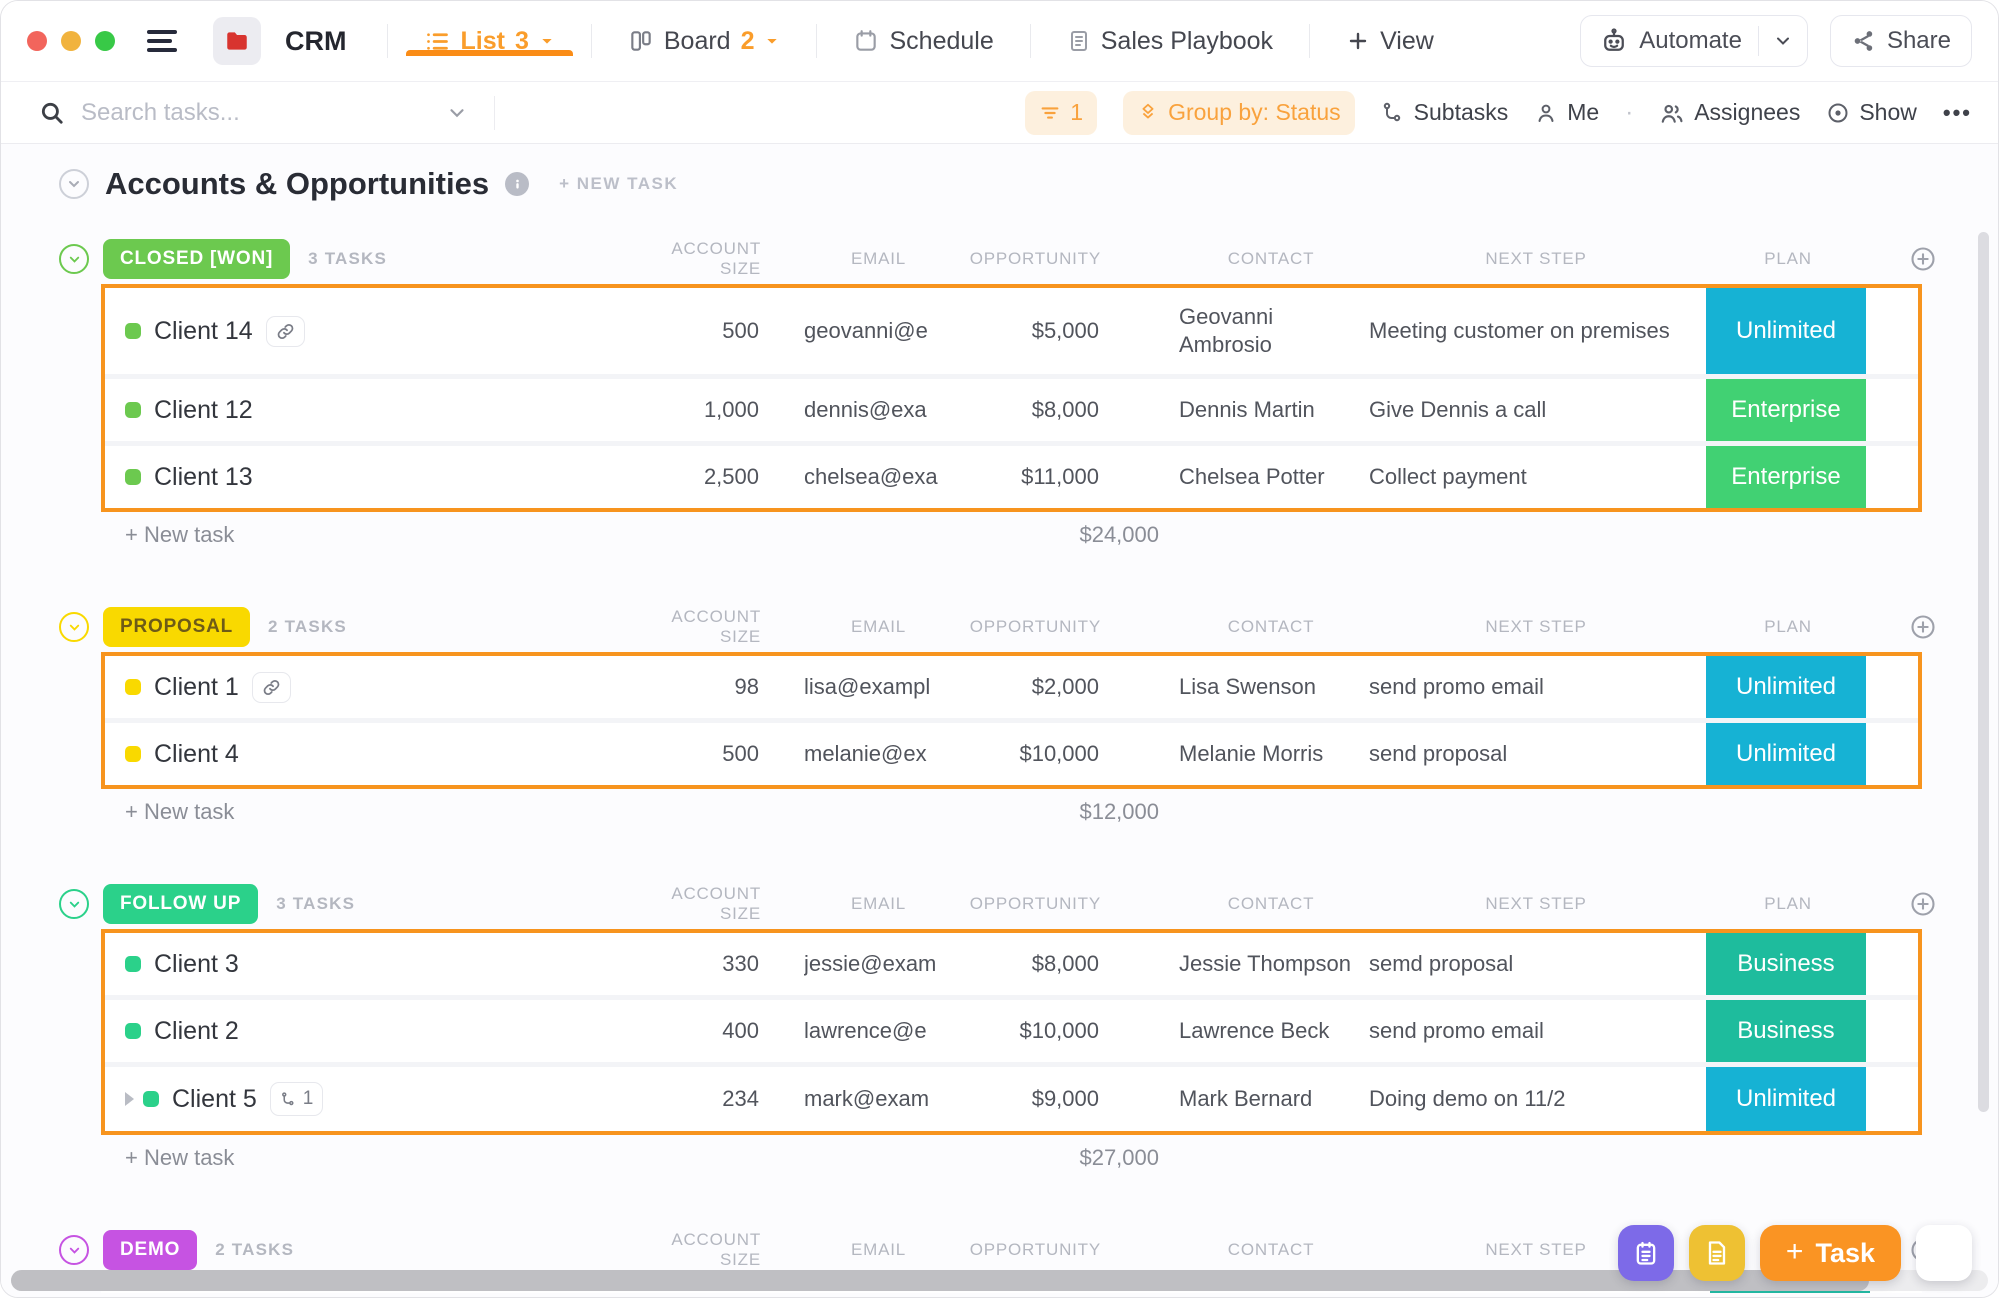 This screenshot has width=1999, height=1298. Describe the element at coordinates (1024, 331) in the screenshot. I see `opportunity-cell: $5,000` at that location.